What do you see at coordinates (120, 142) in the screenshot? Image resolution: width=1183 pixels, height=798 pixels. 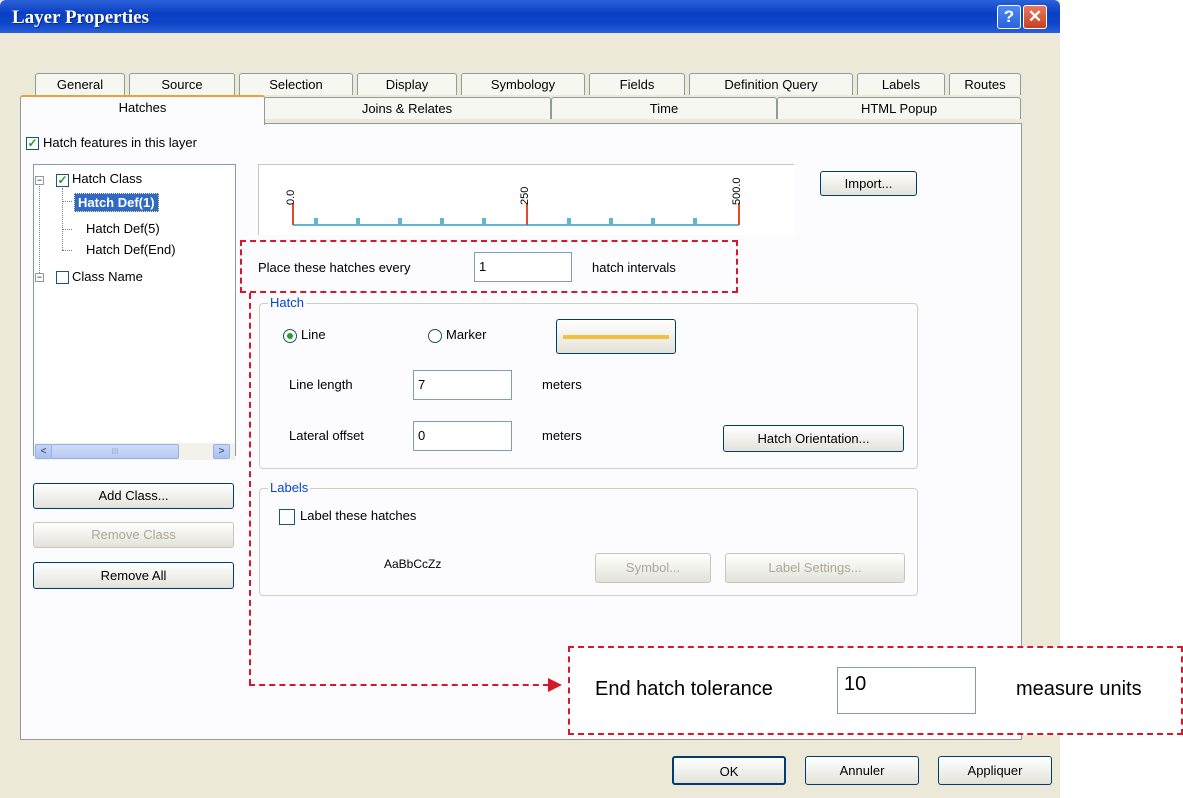 I see `hatch-features-label: Hatch features in this layer` at bounding box center [120, 142].